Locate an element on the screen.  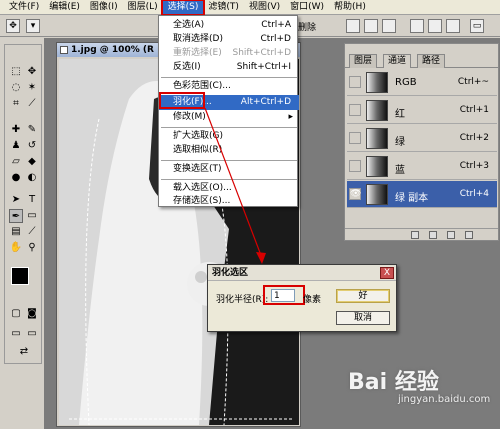
path-select-icon: ➤ is located at coordinates (16, 200).